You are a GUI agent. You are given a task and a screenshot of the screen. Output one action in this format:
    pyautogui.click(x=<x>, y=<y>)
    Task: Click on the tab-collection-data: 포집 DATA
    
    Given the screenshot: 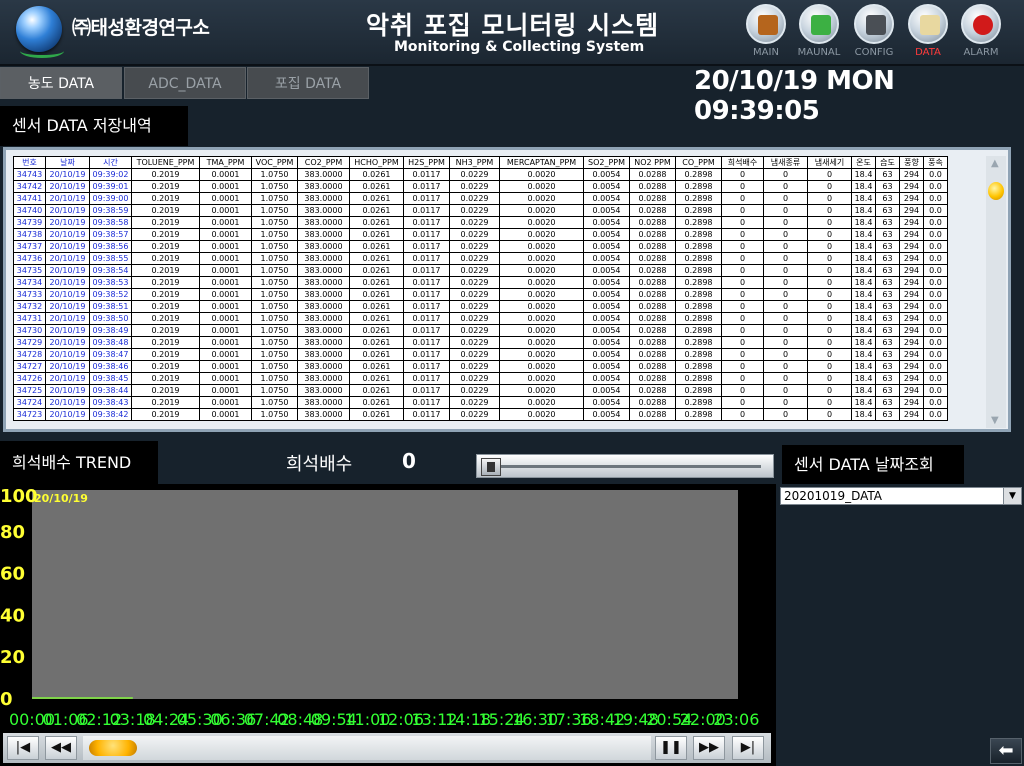 What is the action you would take?
    pyautogui.click(x=308, y=83)
    